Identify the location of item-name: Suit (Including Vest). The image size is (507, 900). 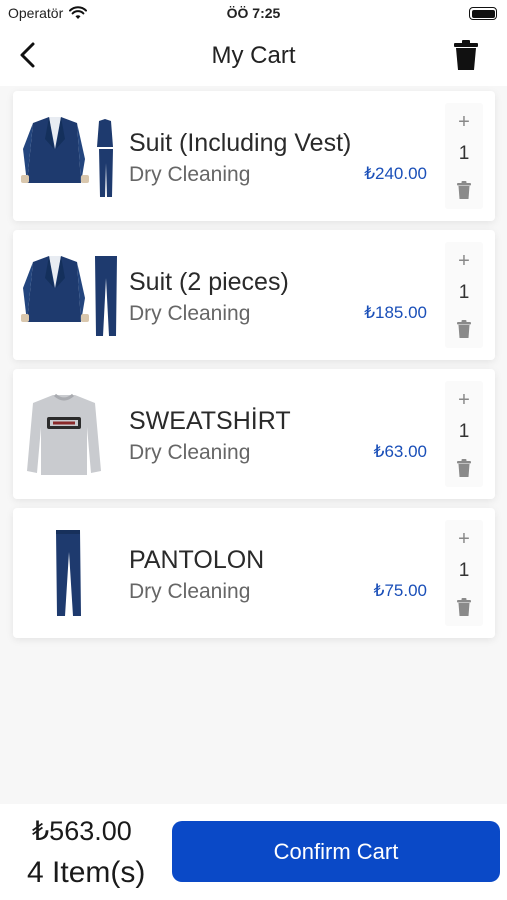
(240, 143).